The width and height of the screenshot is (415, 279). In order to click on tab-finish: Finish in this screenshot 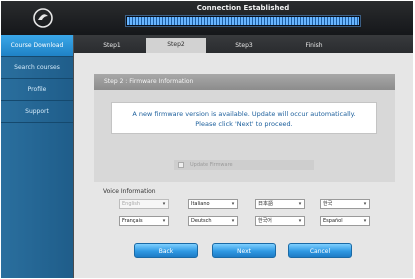, I will do `click(314, 46)`.